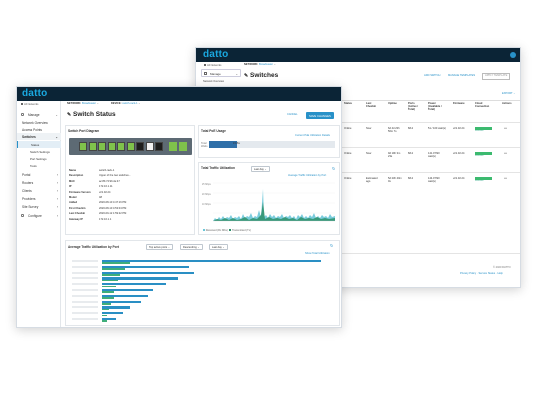 The height and width of the screenshot is (405, 540). I want to click on row-checkin: Now, so click(369, 128).